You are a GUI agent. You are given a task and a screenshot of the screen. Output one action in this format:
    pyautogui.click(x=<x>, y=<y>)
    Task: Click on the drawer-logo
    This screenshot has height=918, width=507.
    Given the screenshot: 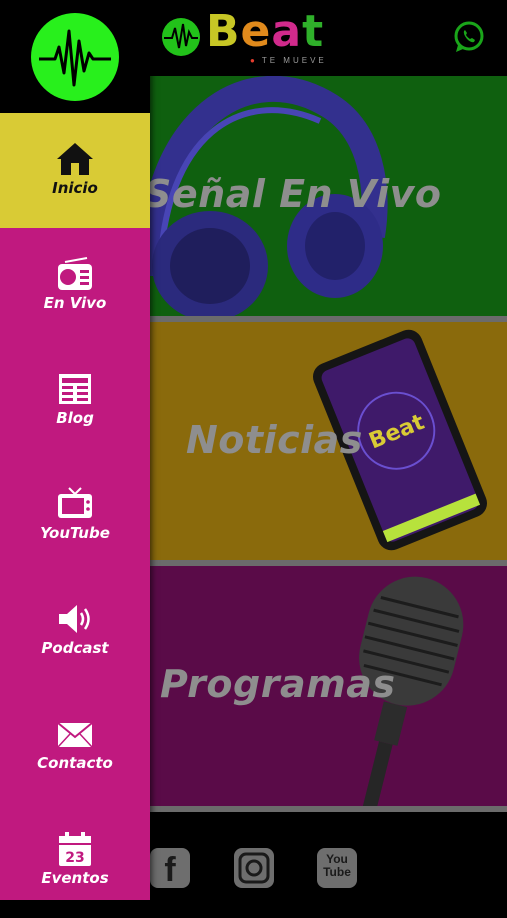 What is the action you would take?
    pyautogui.click(x=75, y=57)
    